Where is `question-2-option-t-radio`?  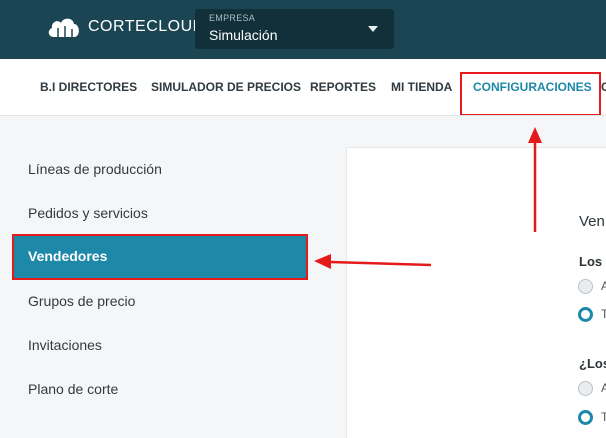 question-2-option-t-radio is located at coordinates (585, 417).